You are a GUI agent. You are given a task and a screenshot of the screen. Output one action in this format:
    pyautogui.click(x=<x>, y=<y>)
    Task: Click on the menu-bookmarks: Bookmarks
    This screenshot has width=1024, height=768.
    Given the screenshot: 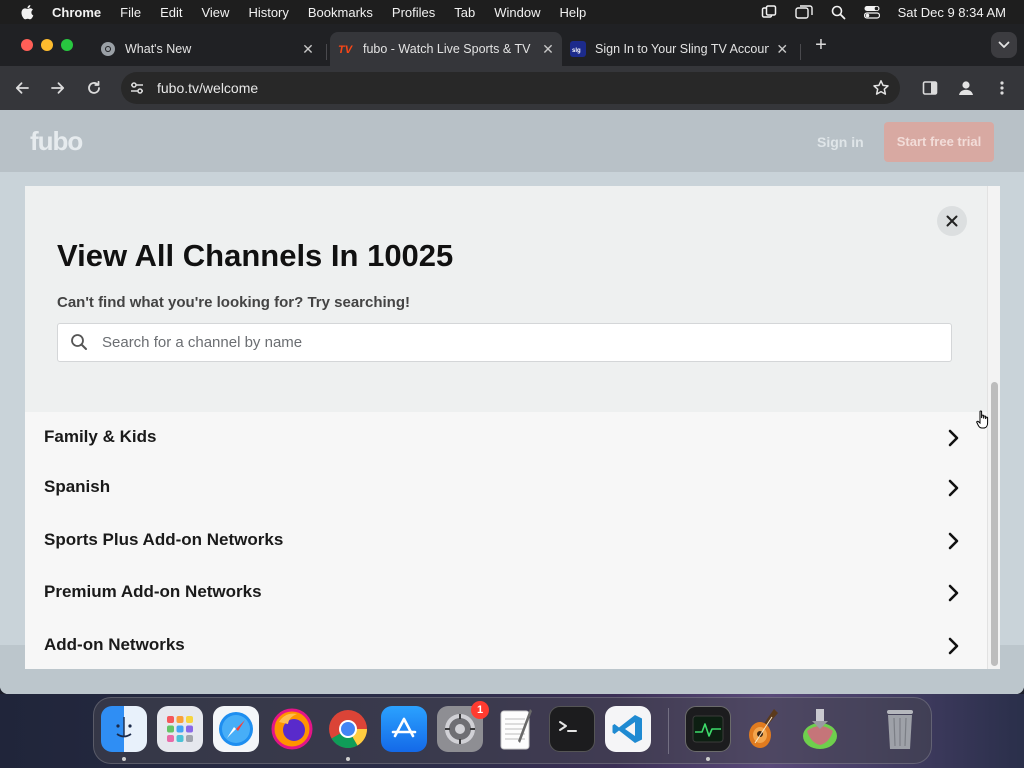 What is the action you would take?
    pyautogui.click(x=340, y=12)
    